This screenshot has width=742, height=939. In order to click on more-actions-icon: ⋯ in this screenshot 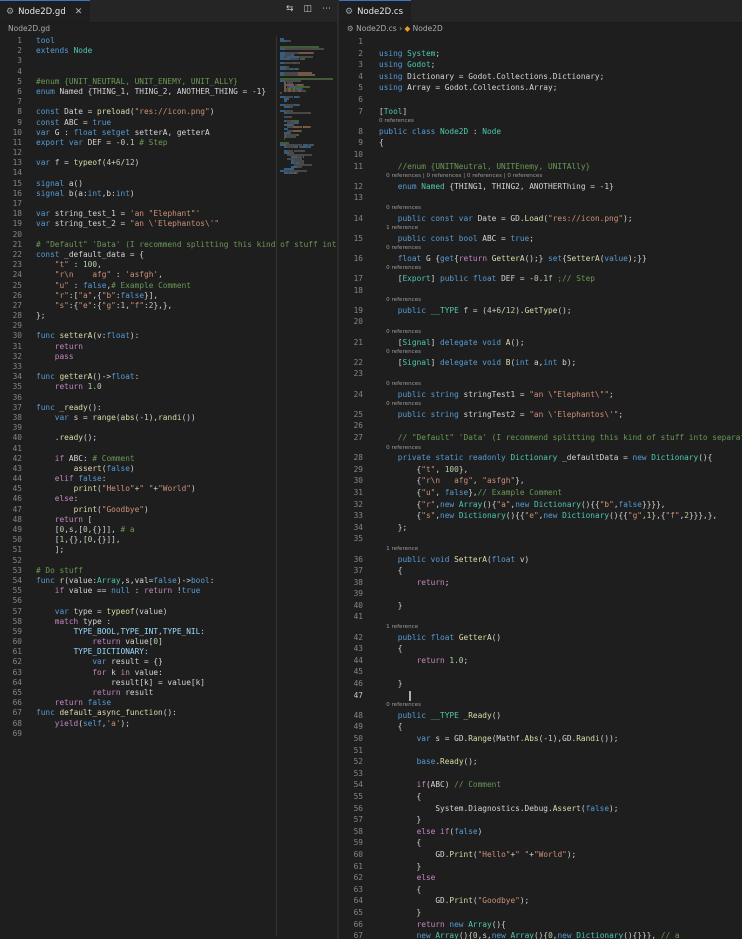, I will do `click(326, 9)`.